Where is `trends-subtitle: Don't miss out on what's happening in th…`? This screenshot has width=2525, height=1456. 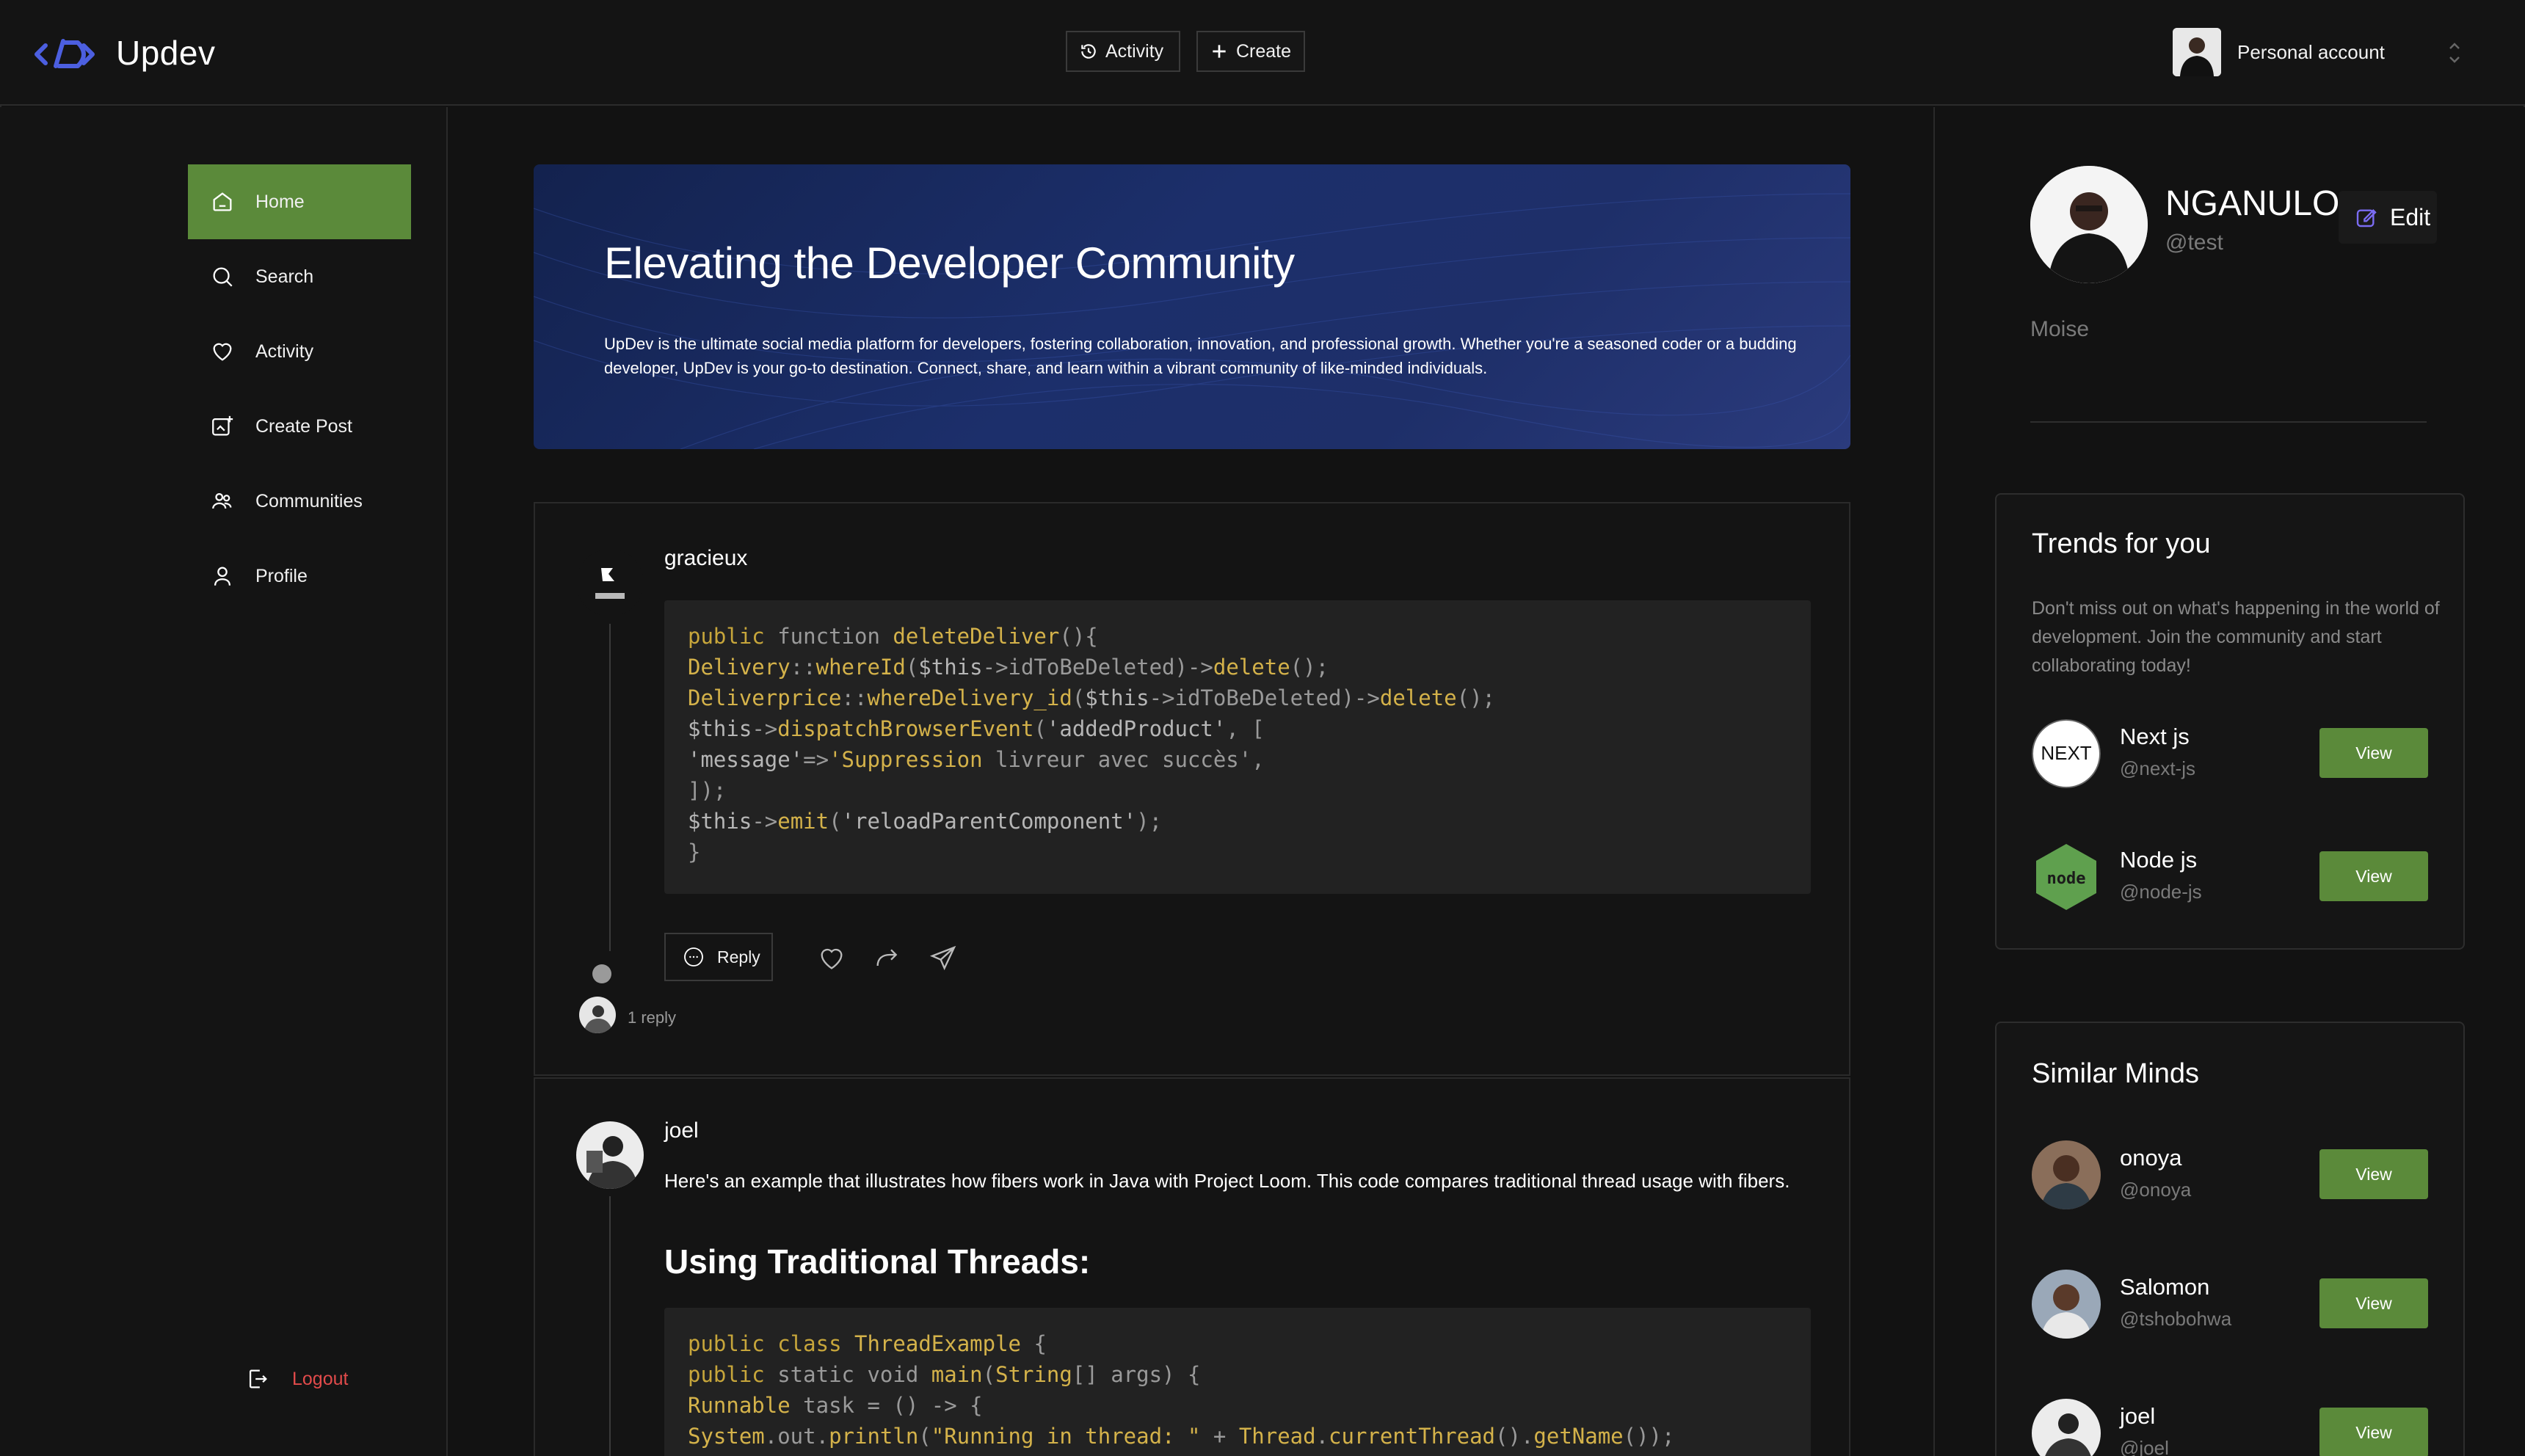 trends-subtitle: Don't miss out on what's happening in th… is located at coordinates (2236, 637).